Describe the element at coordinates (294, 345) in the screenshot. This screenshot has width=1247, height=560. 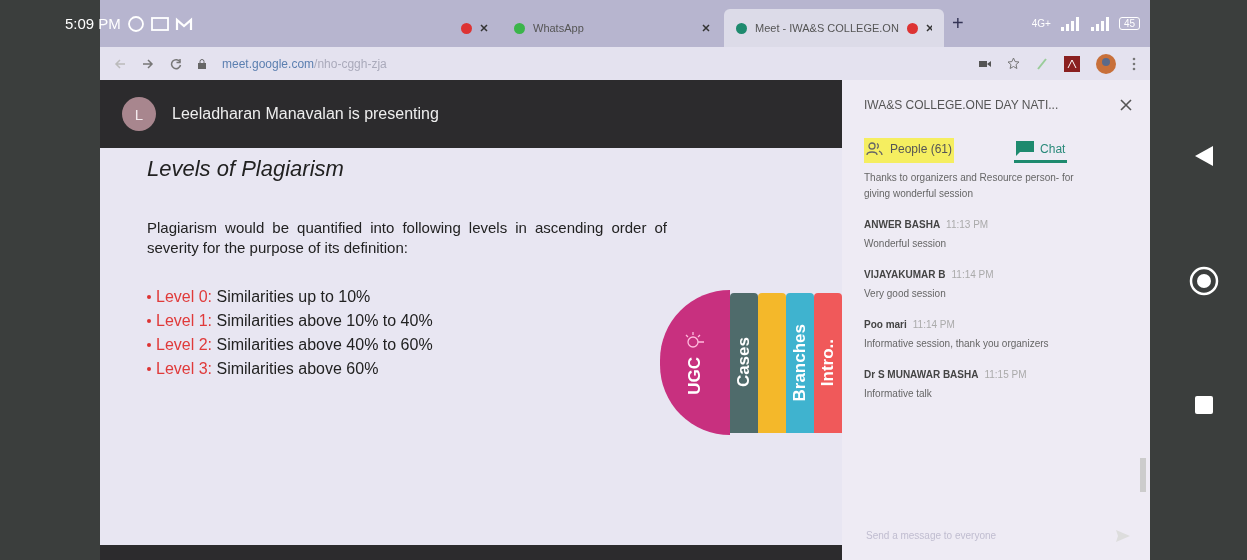
I see `level-item: Level 2: Similarities above 40% to 60%` at that location.